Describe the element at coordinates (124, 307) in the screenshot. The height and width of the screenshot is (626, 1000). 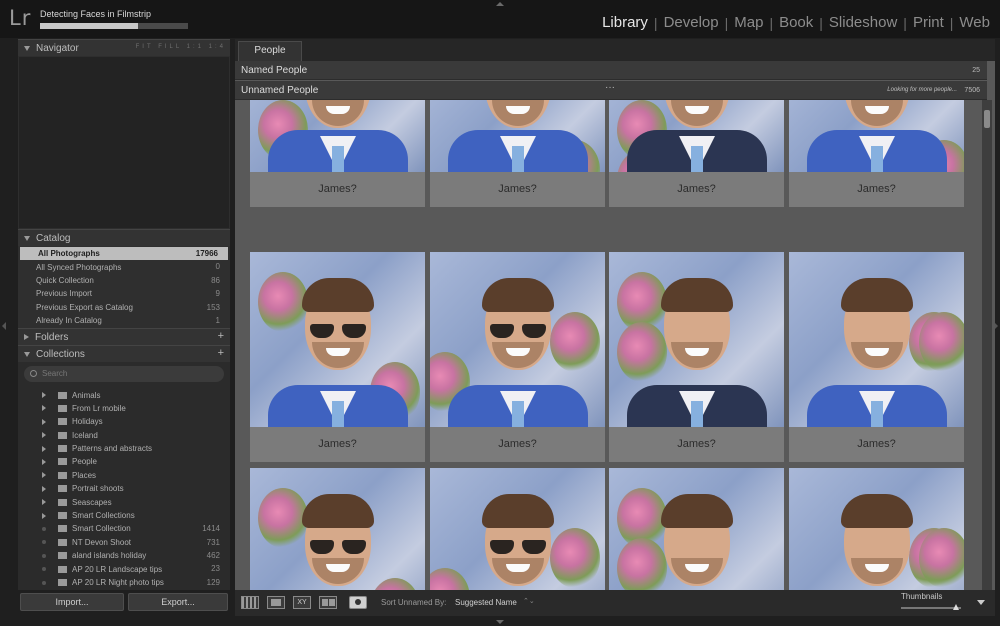
I see `catalog-item: Previous Export as Catalog 153` at that location.